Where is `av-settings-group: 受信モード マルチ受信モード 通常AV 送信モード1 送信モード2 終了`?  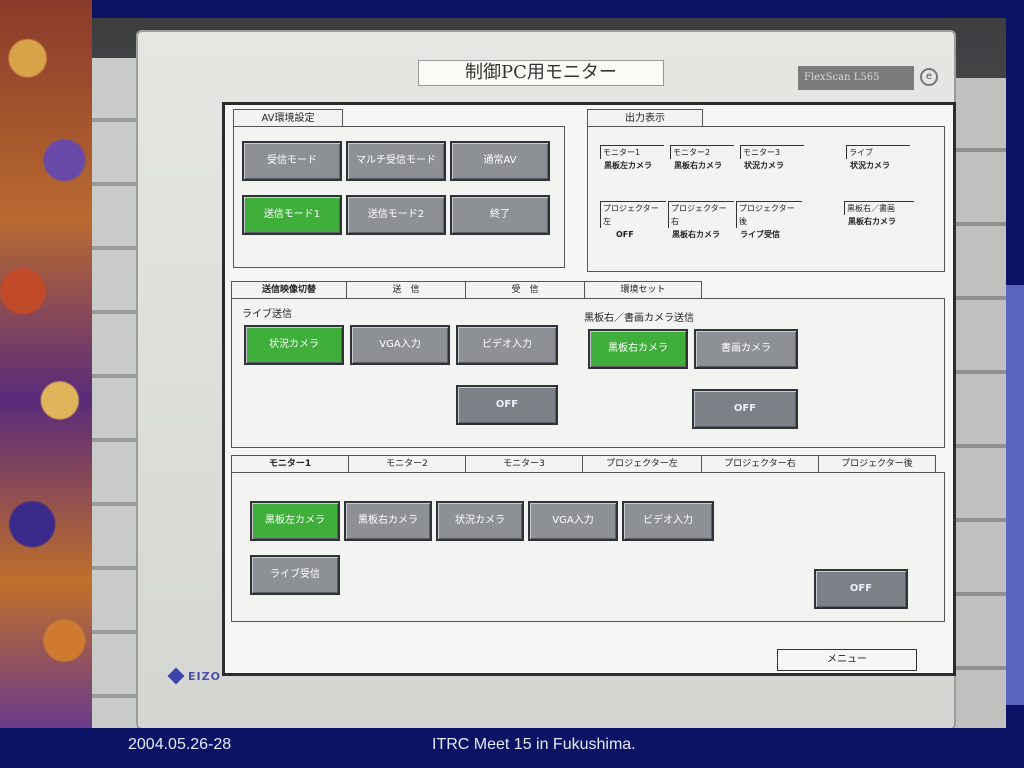
av-settings-group: 受信モード マルチ受信モード 通常AV 送信モード1 送信モード2 終了 is located at coordinates (399, 197).